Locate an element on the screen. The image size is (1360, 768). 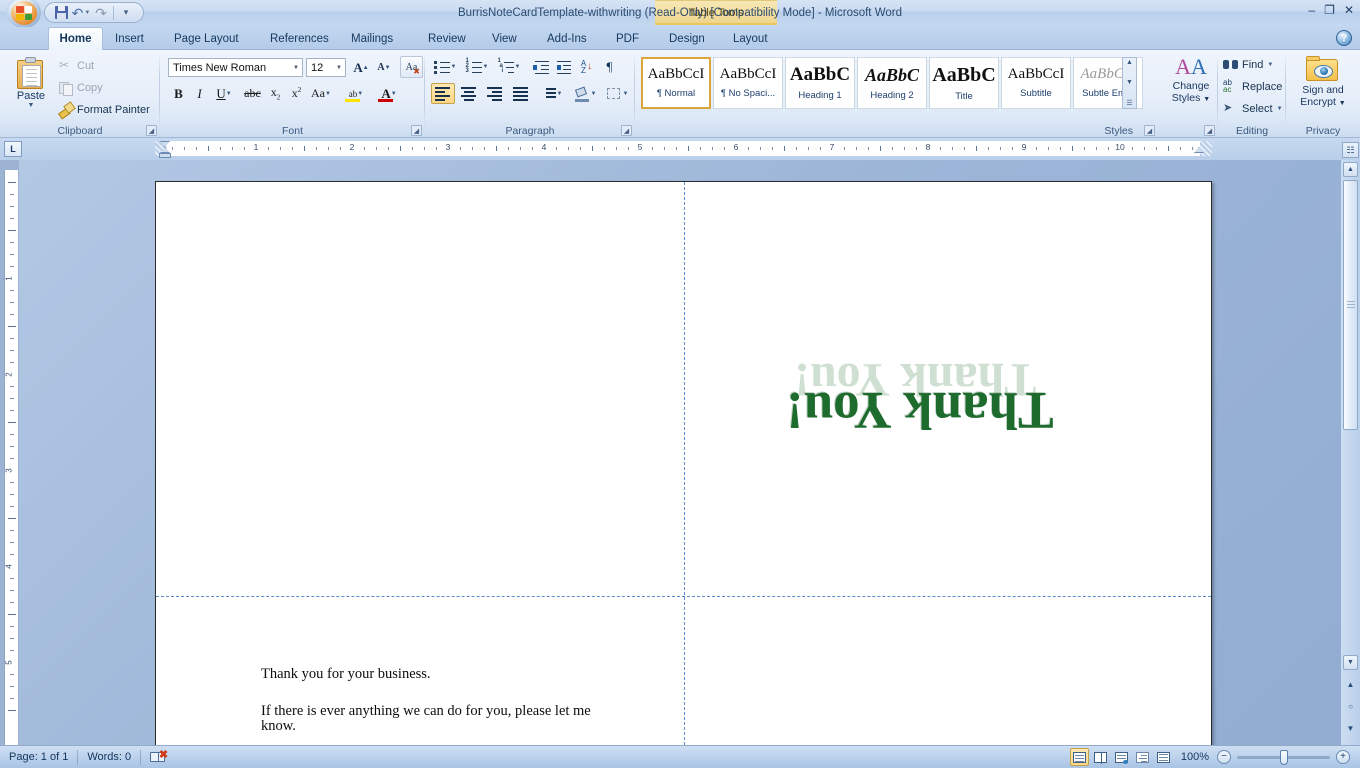
find-button: Find ▼ is located at coordinates (1248, 64).